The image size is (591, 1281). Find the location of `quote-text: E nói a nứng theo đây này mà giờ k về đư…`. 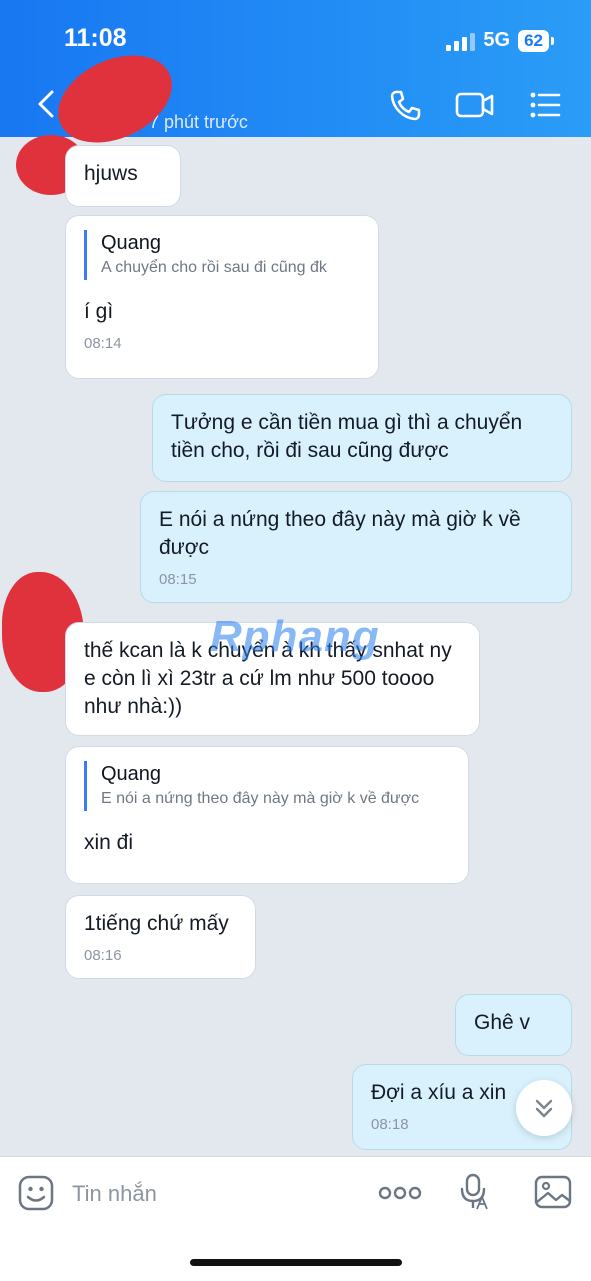

quote-text: E nói a nứng theo đây này mà giờ k về đư… is located at coordinates (260, 798).